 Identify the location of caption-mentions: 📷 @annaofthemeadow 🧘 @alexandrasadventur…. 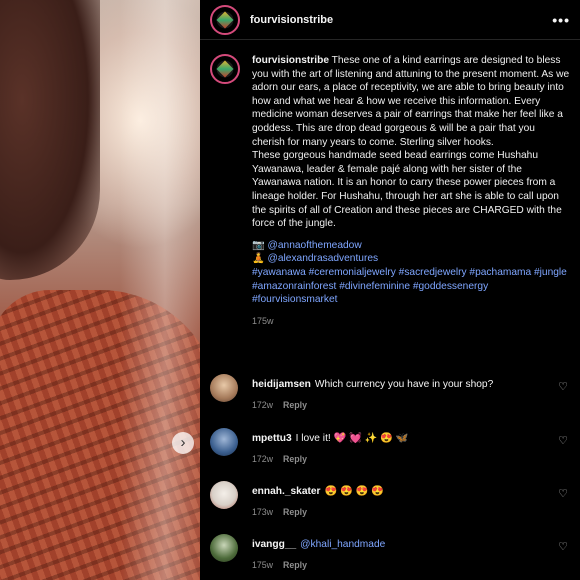
(411, 252).